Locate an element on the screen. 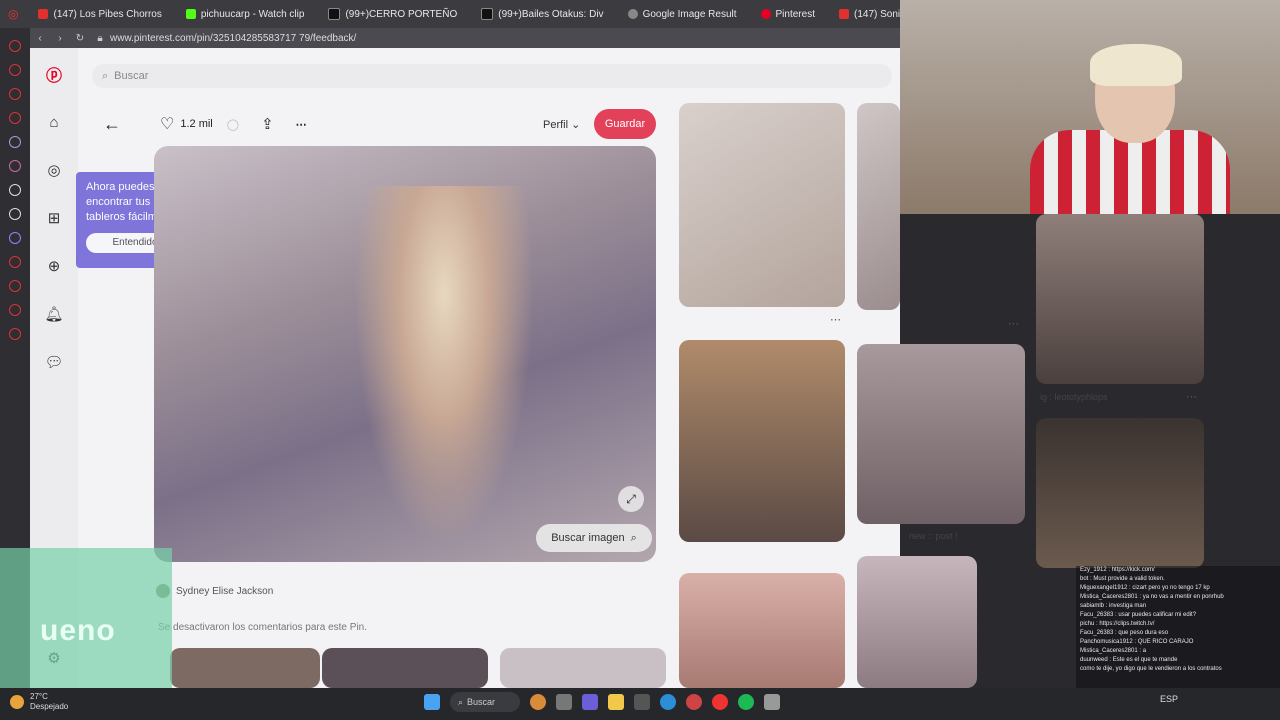 The width and height of the screenshot is (1280, 720). pin-image-subject is located at coordinates (444, 366).